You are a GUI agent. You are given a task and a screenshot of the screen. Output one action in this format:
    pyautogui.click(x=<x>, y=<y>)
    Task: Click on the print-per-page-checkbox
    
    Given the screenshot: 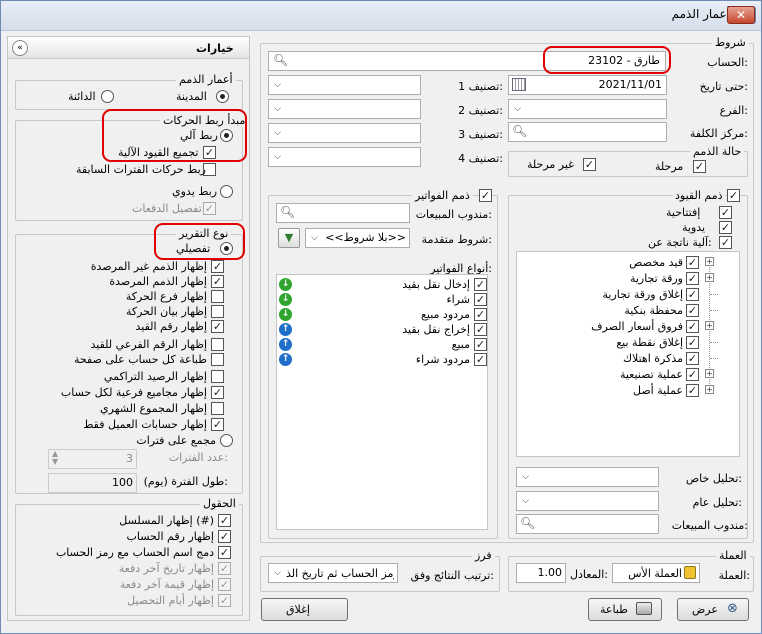 What is the action you would take?
    pyautogui.click(x=217, y=359)
    